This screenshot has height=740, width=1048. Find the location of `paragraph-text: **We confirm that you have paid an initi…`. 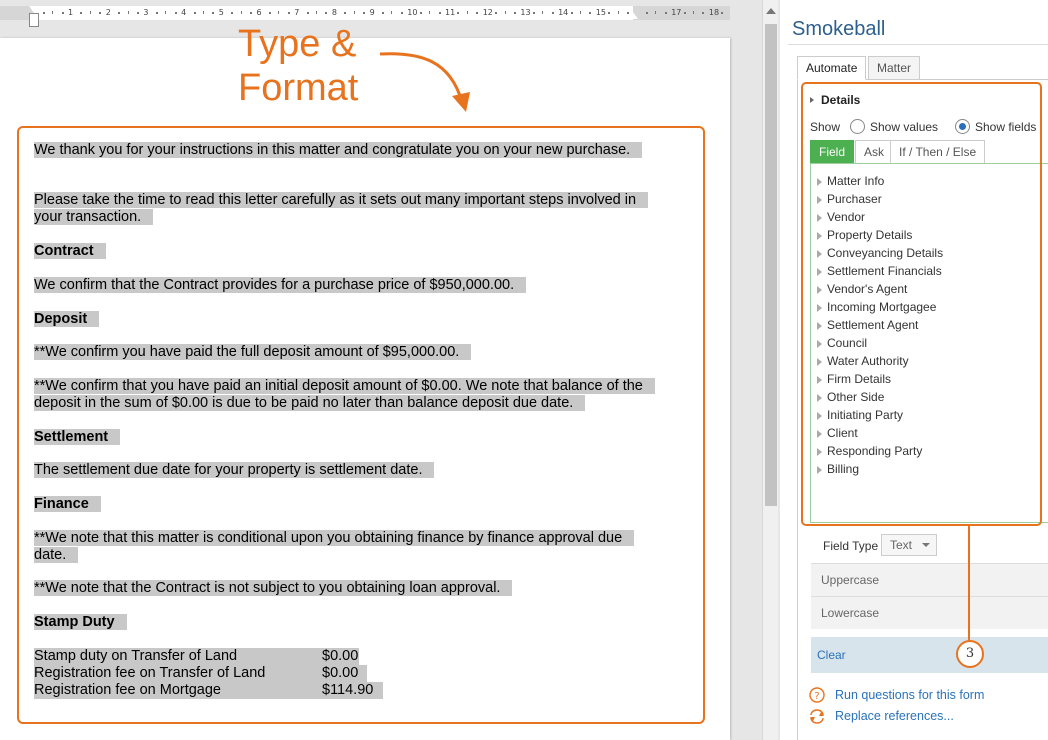

paragraph-text: **We confirm that you have paid an initi… is located at coordinates (344, 394).